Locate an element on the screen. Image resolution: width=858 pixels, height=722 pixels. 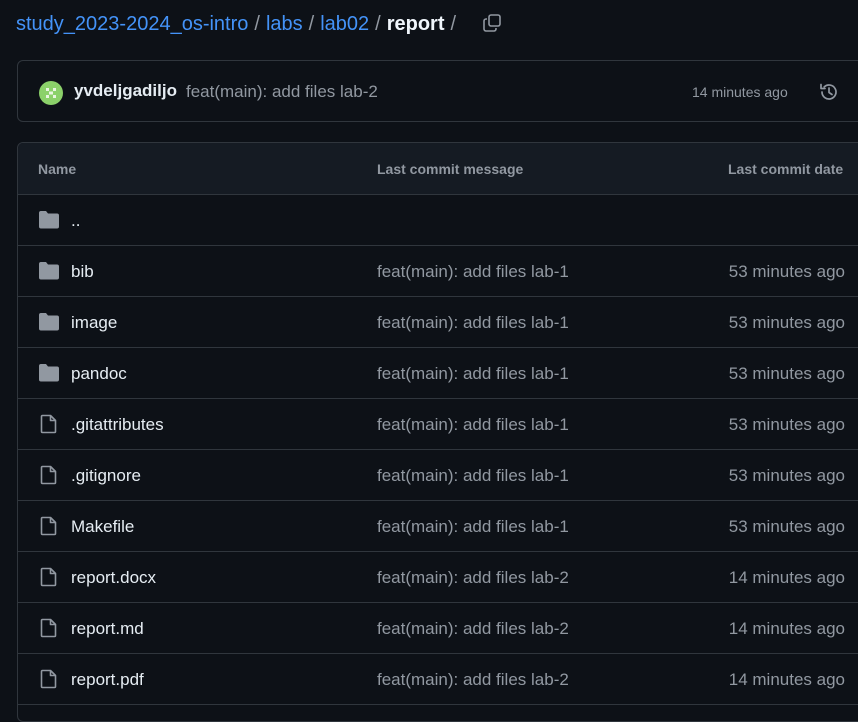
file-name-link: .gitignore is located at coordinates (106, 476).